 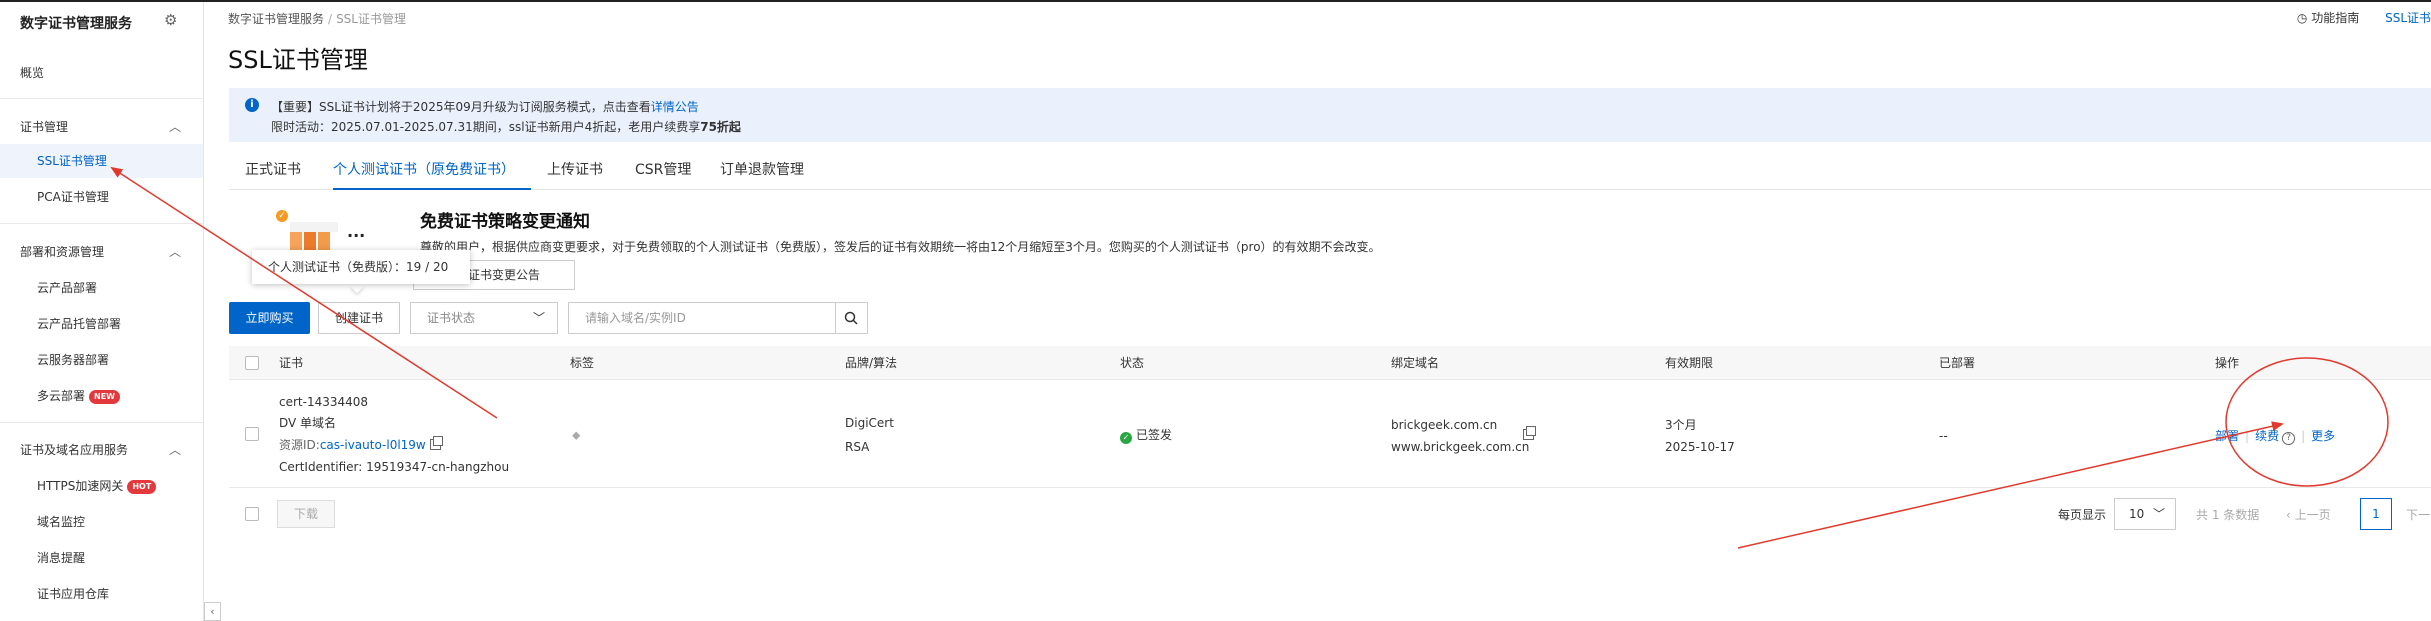 I want to click on row-actions: 部署 | 续费? | 更多, so click(x=2275, y=437).